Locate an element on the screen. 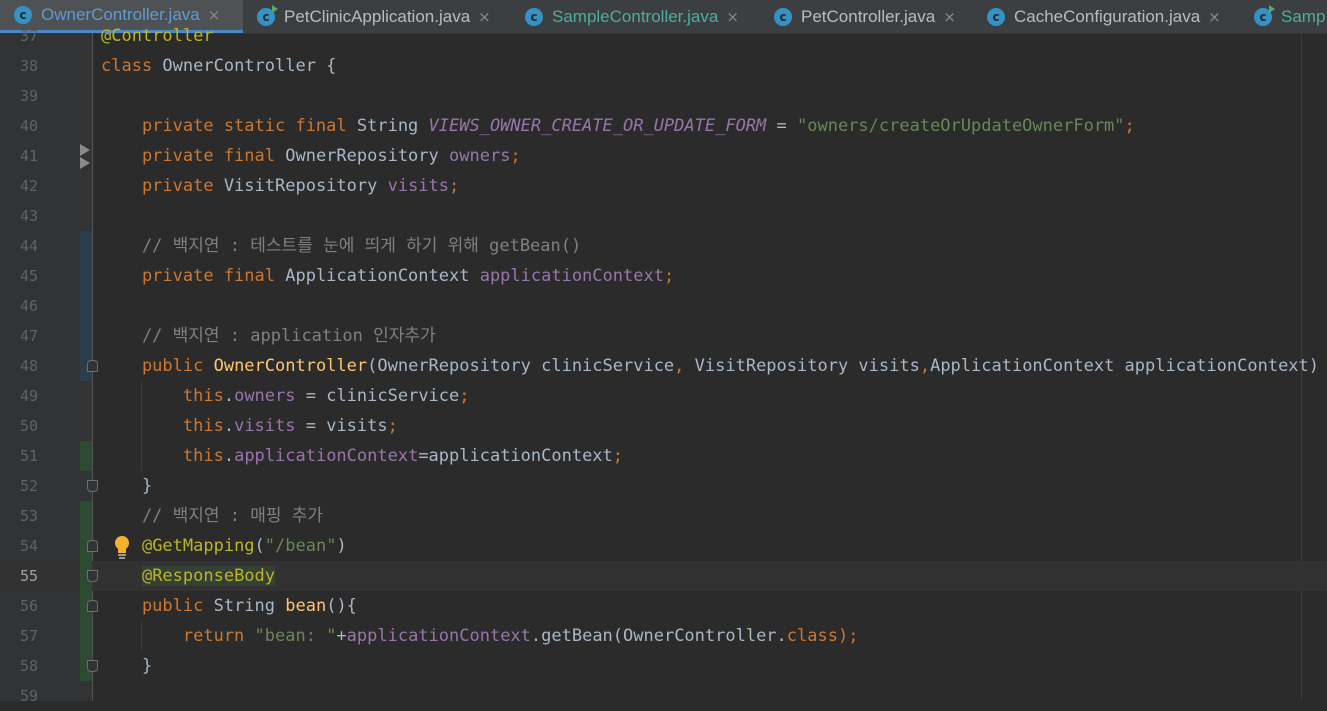 This screenshot has height=711, width=1327. code-token: VIEWS_OWNER_CREATE_OR_UPDATE_FORM is located at coordinates (597, 126).